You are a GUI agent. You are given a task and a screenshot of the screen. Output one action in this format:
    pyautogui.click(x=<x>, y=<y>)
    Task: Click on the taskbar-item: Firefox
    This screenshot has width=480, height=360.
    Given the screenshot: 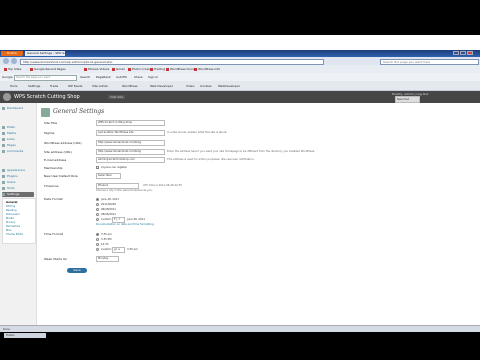 What is the action you would take?
    pyautogui.click(x=25, y=335)
    